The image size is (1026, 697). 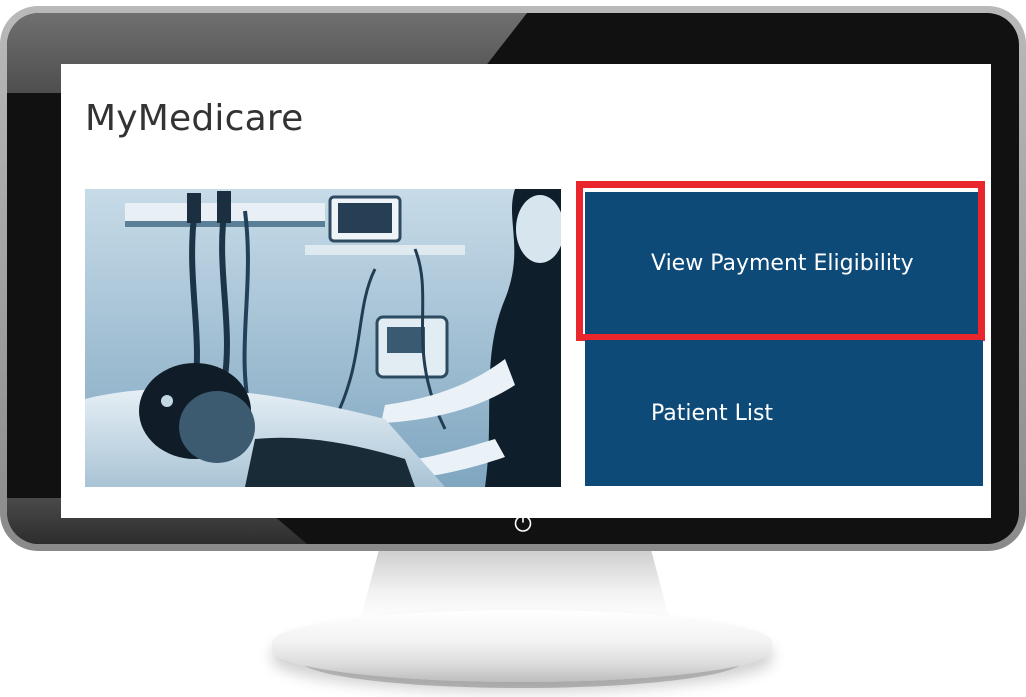 What do you see at coordinates (194, 118) in the screenshot?
I see `app-title: MyMedicare` at bounding box center [194, 118].